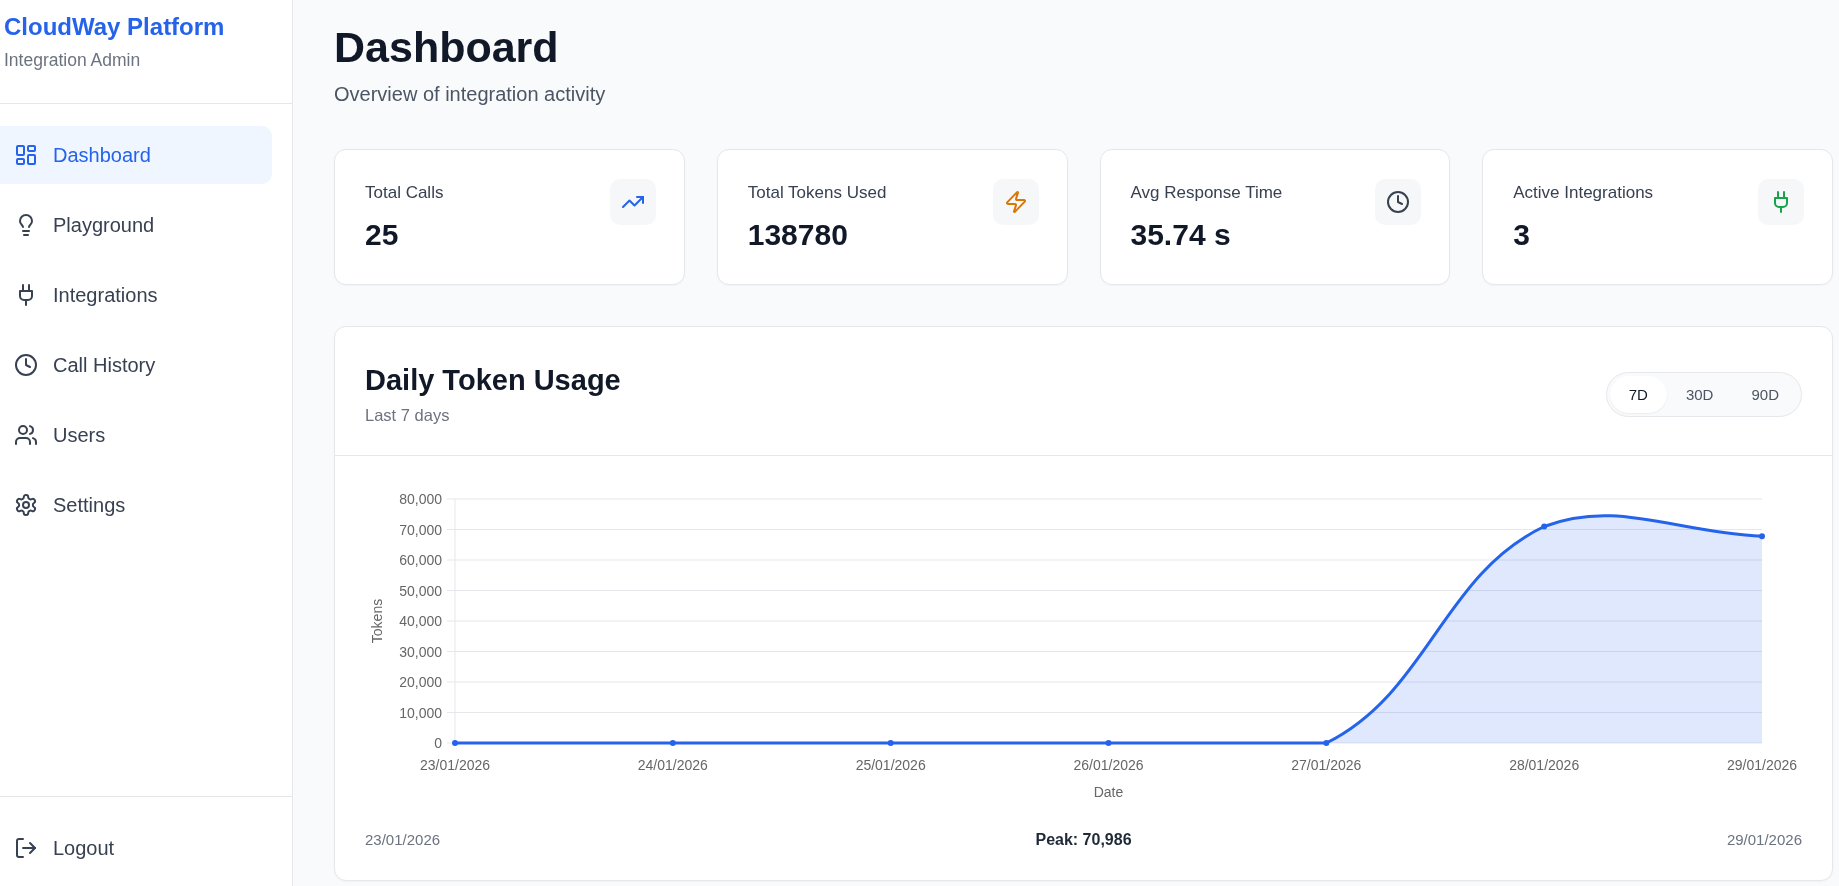 This screenshot has height=886, width=1839. I want to click on peak-value: Peak: 70,986, so click(1083, 840).